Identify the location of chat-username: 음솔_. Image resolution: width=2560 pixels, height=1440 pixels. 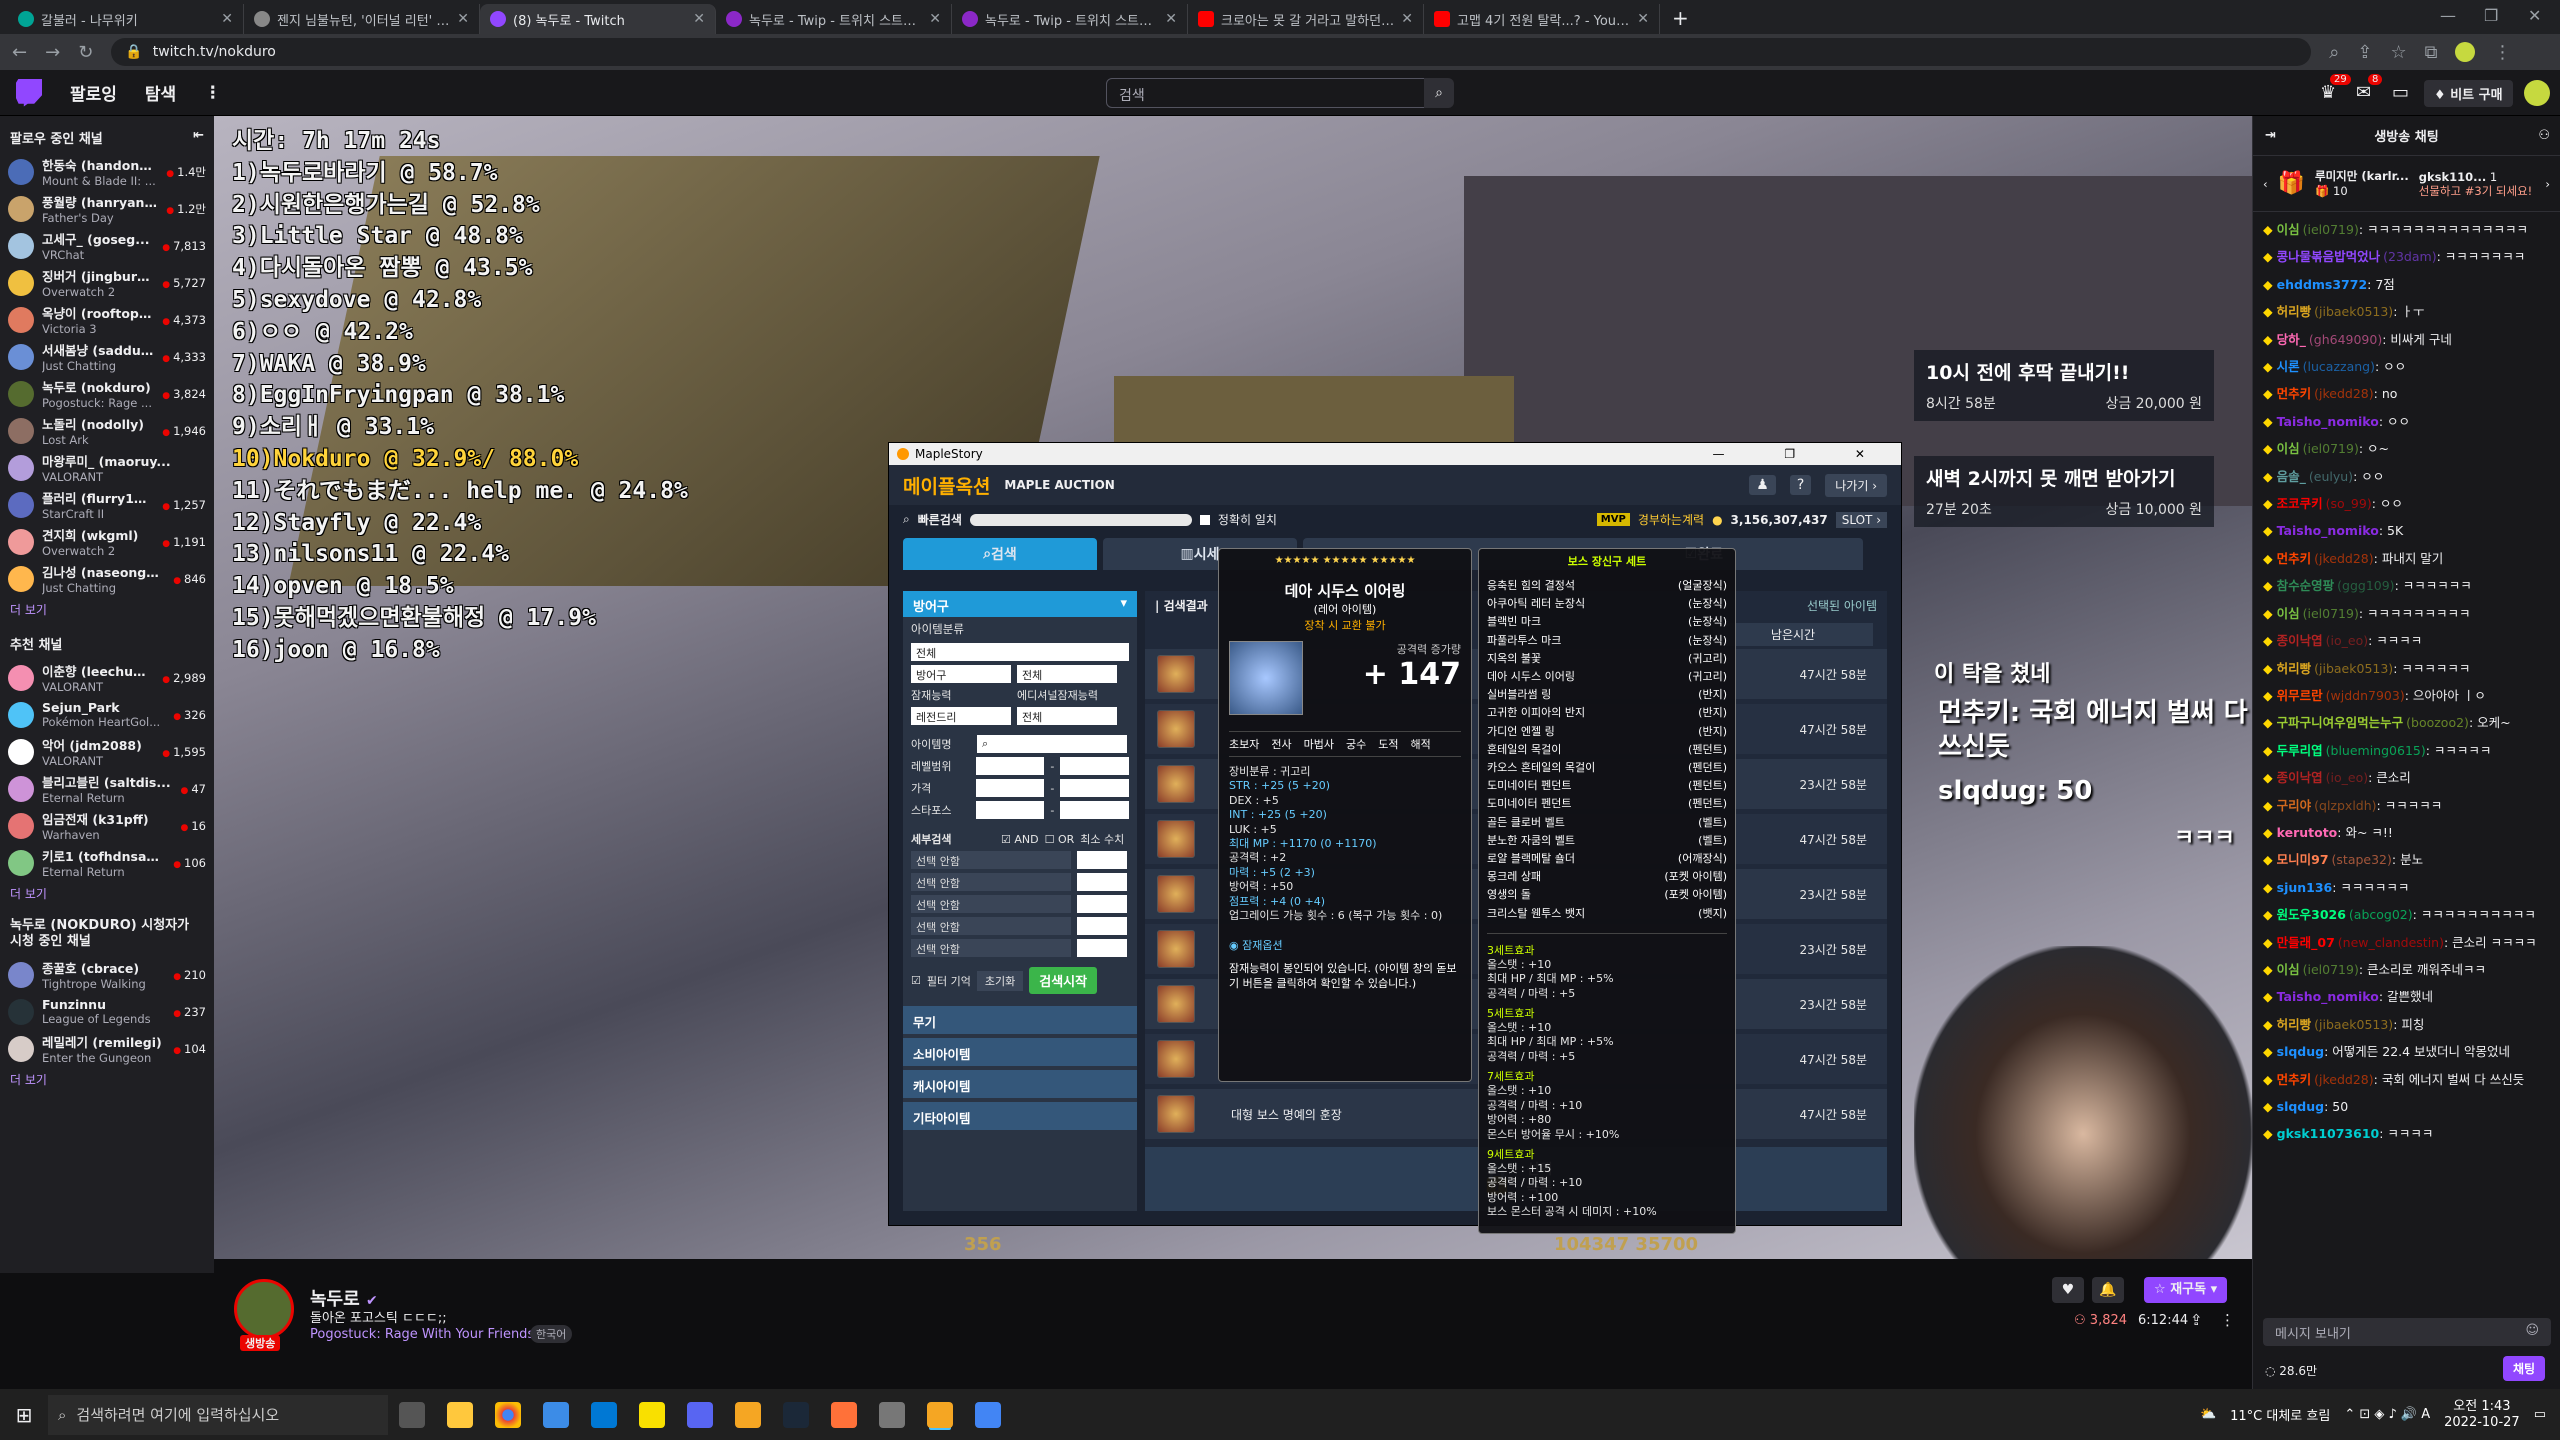
(2291, 476).